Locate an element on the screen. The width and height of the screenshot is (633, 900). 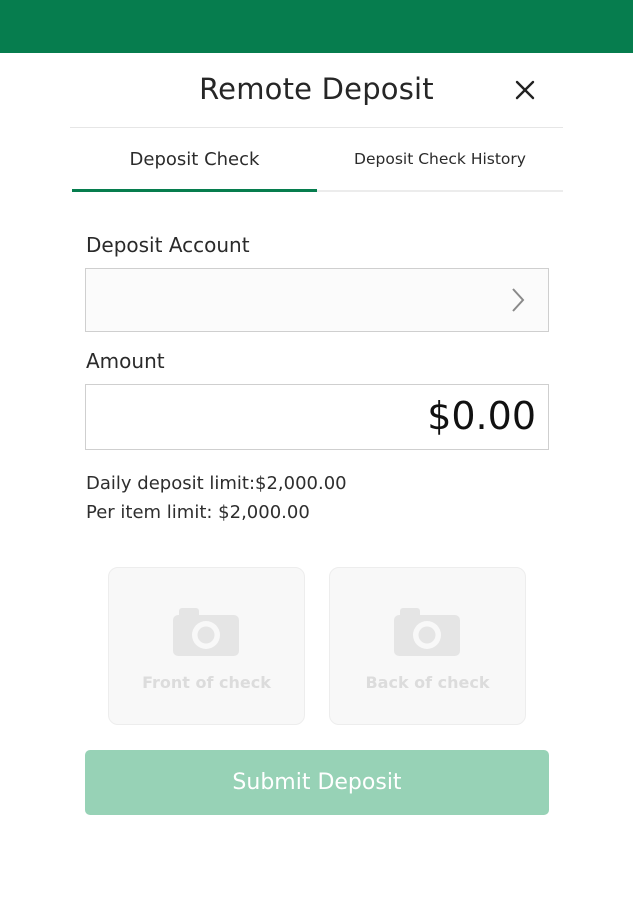
daily-deposit-limit: Daily deposit limit:$2,000.00 is located at coordinates (216, 483).